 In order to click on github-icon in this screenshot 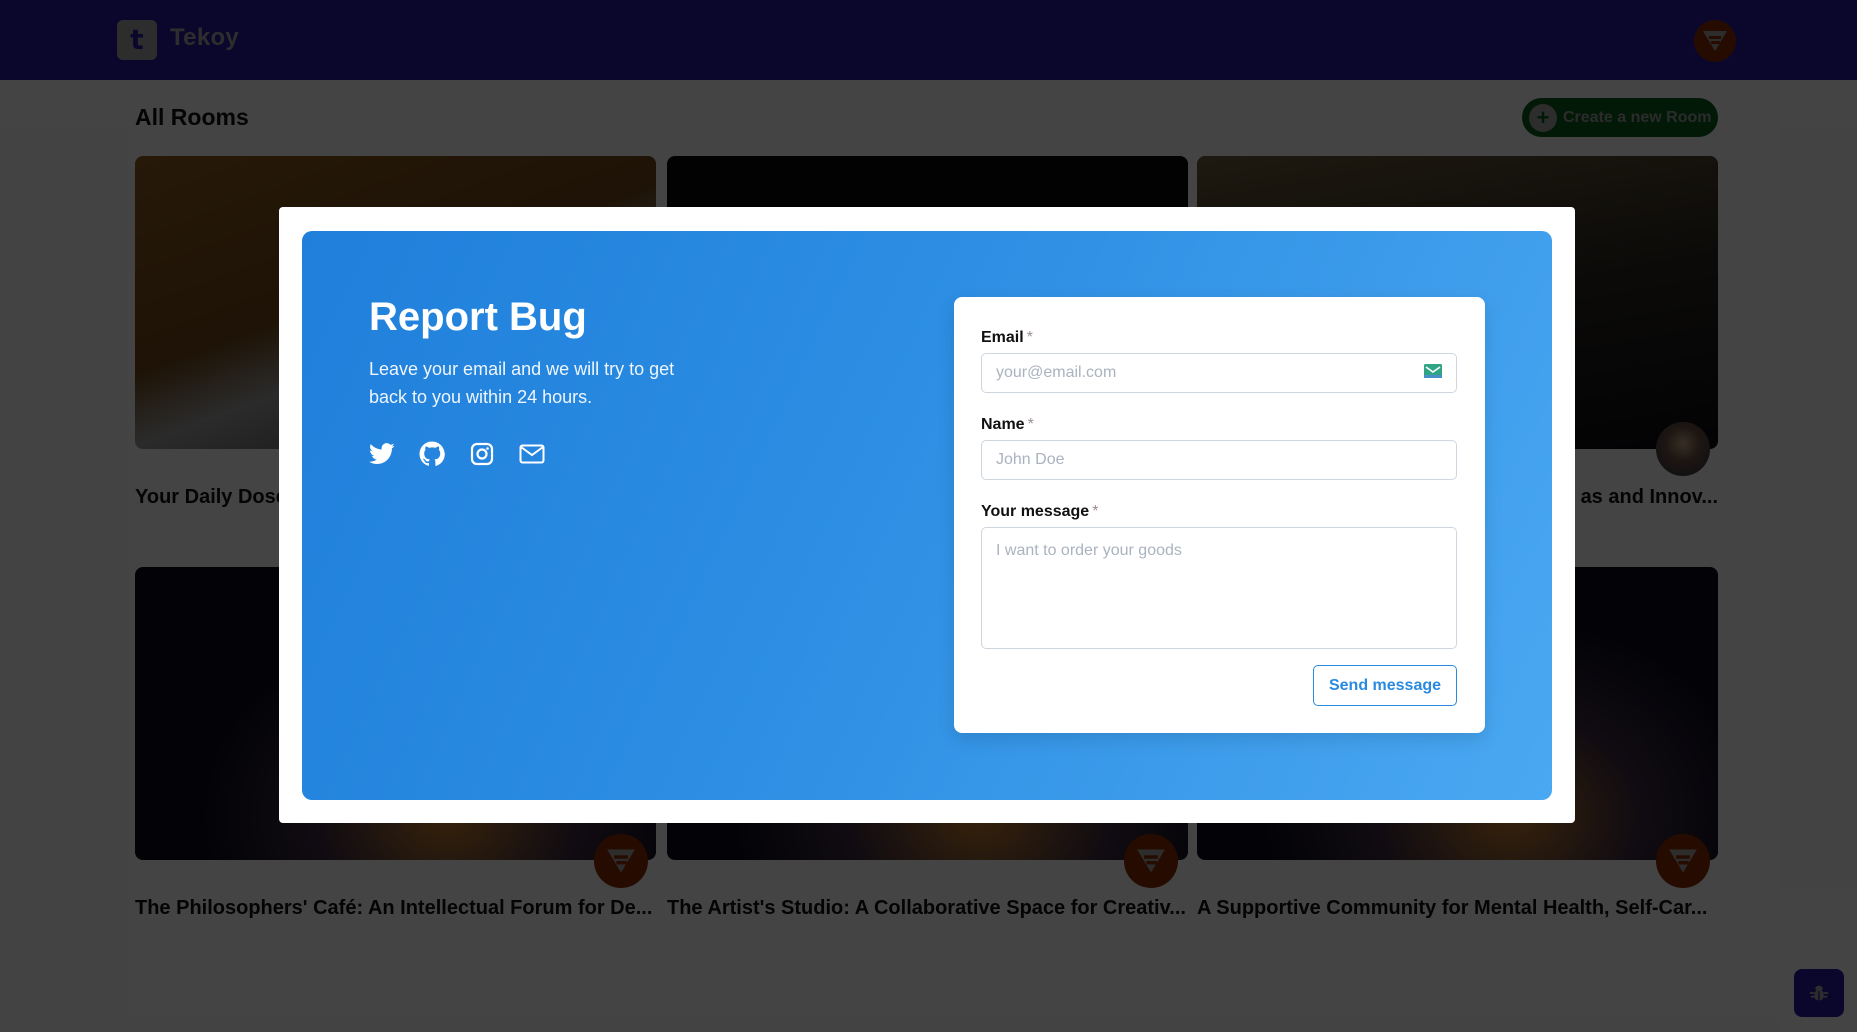, I will do `click(432, 454)`.